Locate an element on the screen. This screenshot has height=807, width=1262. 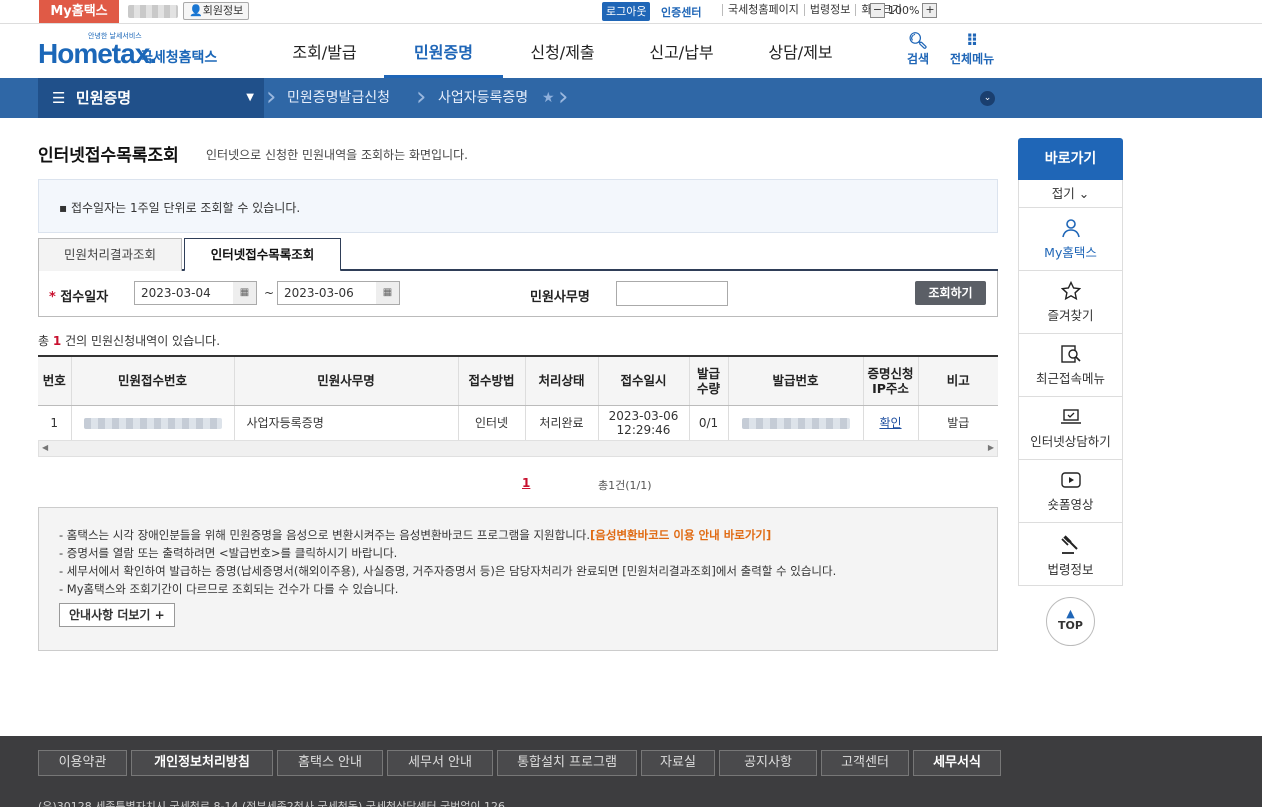
section-dropdown: ☰ 민원증명 ▼ is located at coordinates (151, 98).